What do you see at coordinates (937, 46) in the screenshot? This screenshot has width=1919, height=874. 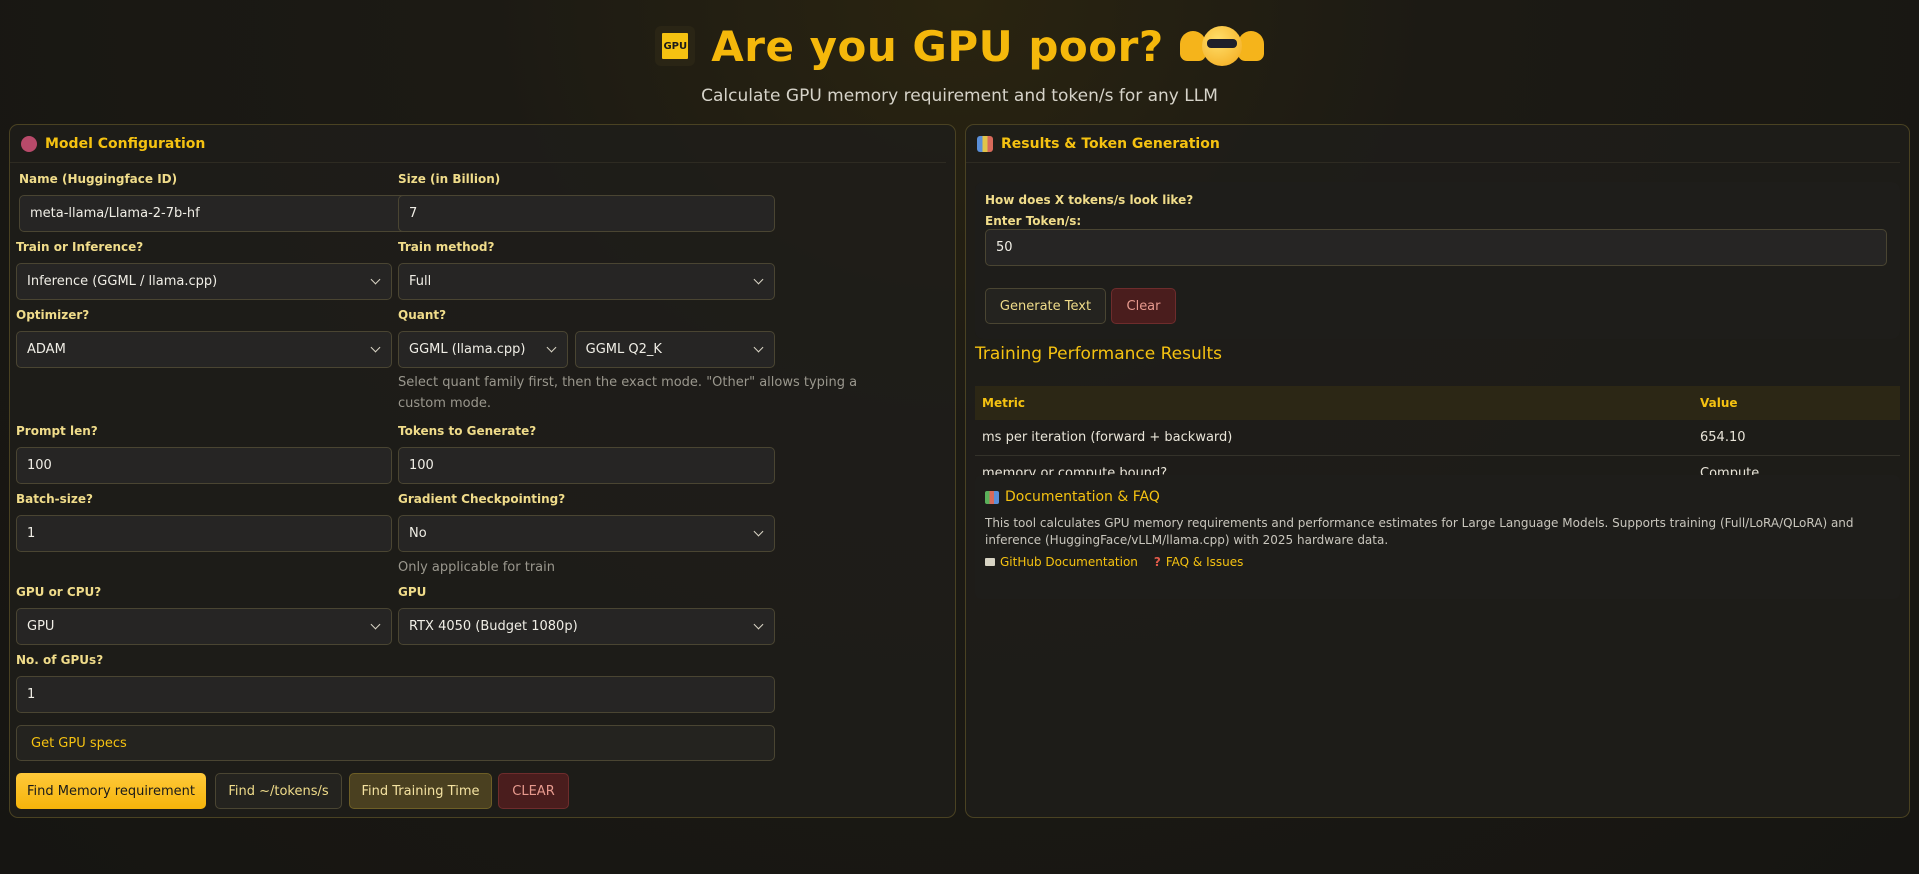 I see `page-title: Are you GPU poor?` at bounding box center [937, 46].